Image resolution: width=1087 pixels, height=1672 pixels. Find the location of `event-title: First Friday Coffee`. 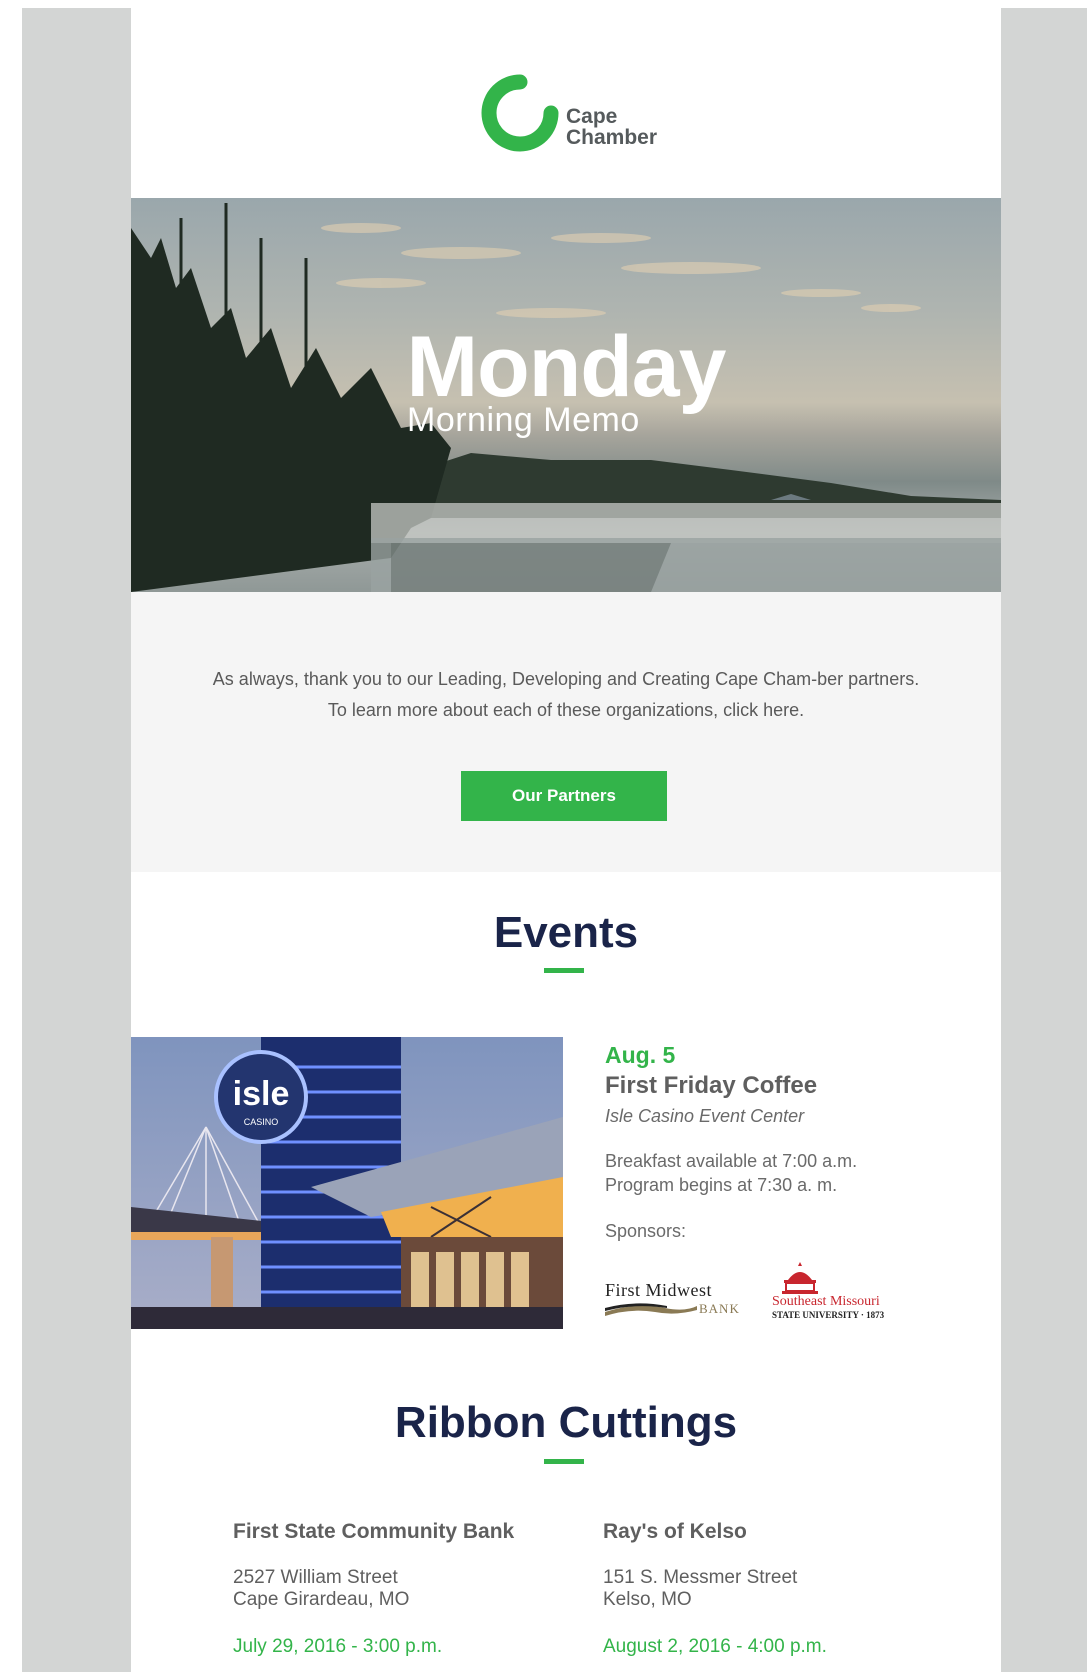

event-title: First Friday Coffee is located at coordinates (711, 1085).